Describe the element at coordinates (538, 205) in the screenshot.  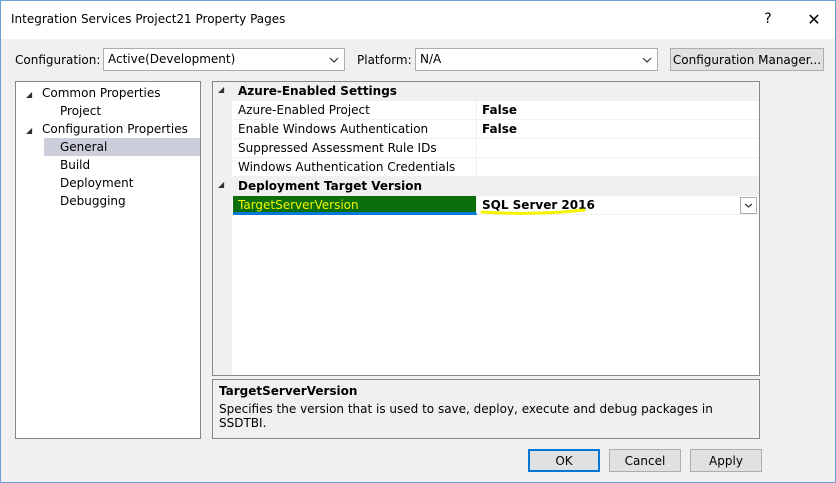
I see `property-value: SQL Server 2016` at that location.